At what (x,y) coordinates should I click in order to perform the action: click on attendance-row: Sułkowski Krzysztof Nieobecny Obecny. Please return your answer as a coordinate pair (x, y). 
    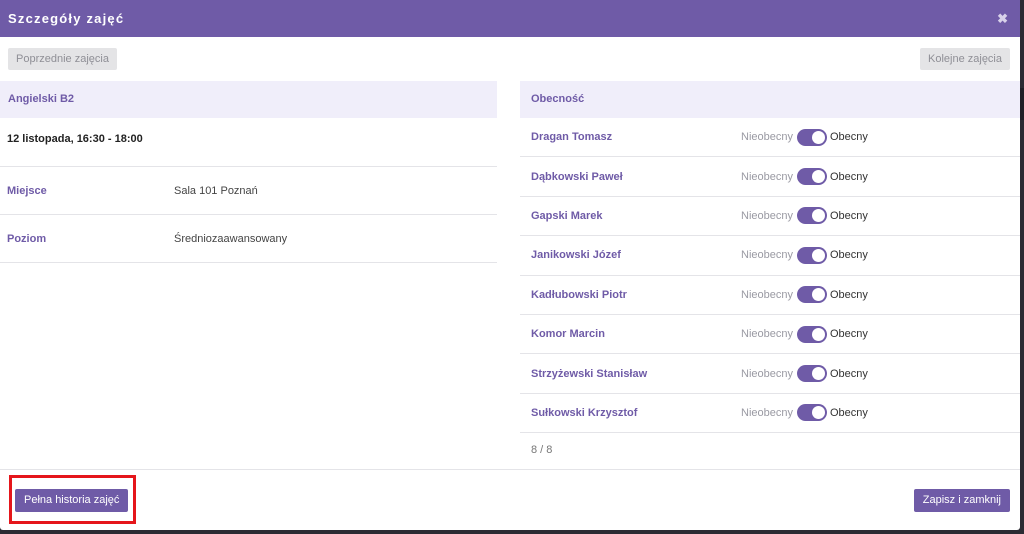
    Looking at the image, I should click on (770, 414).